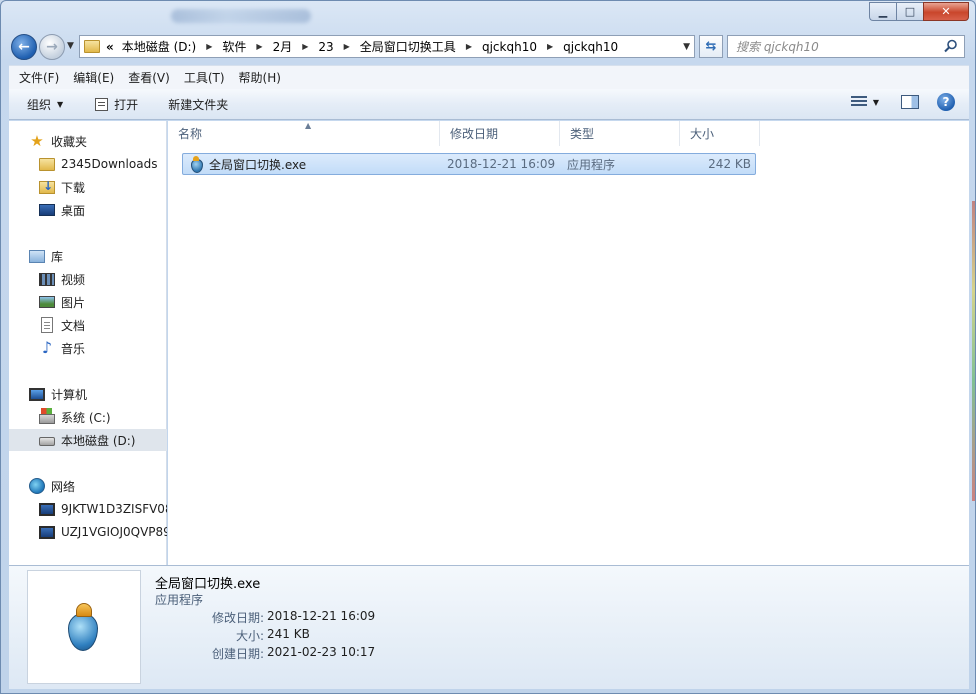  Describe the element at coordinates (283, 46) in the screenshot. I see `breadcrumb-item: 2月` at that location.